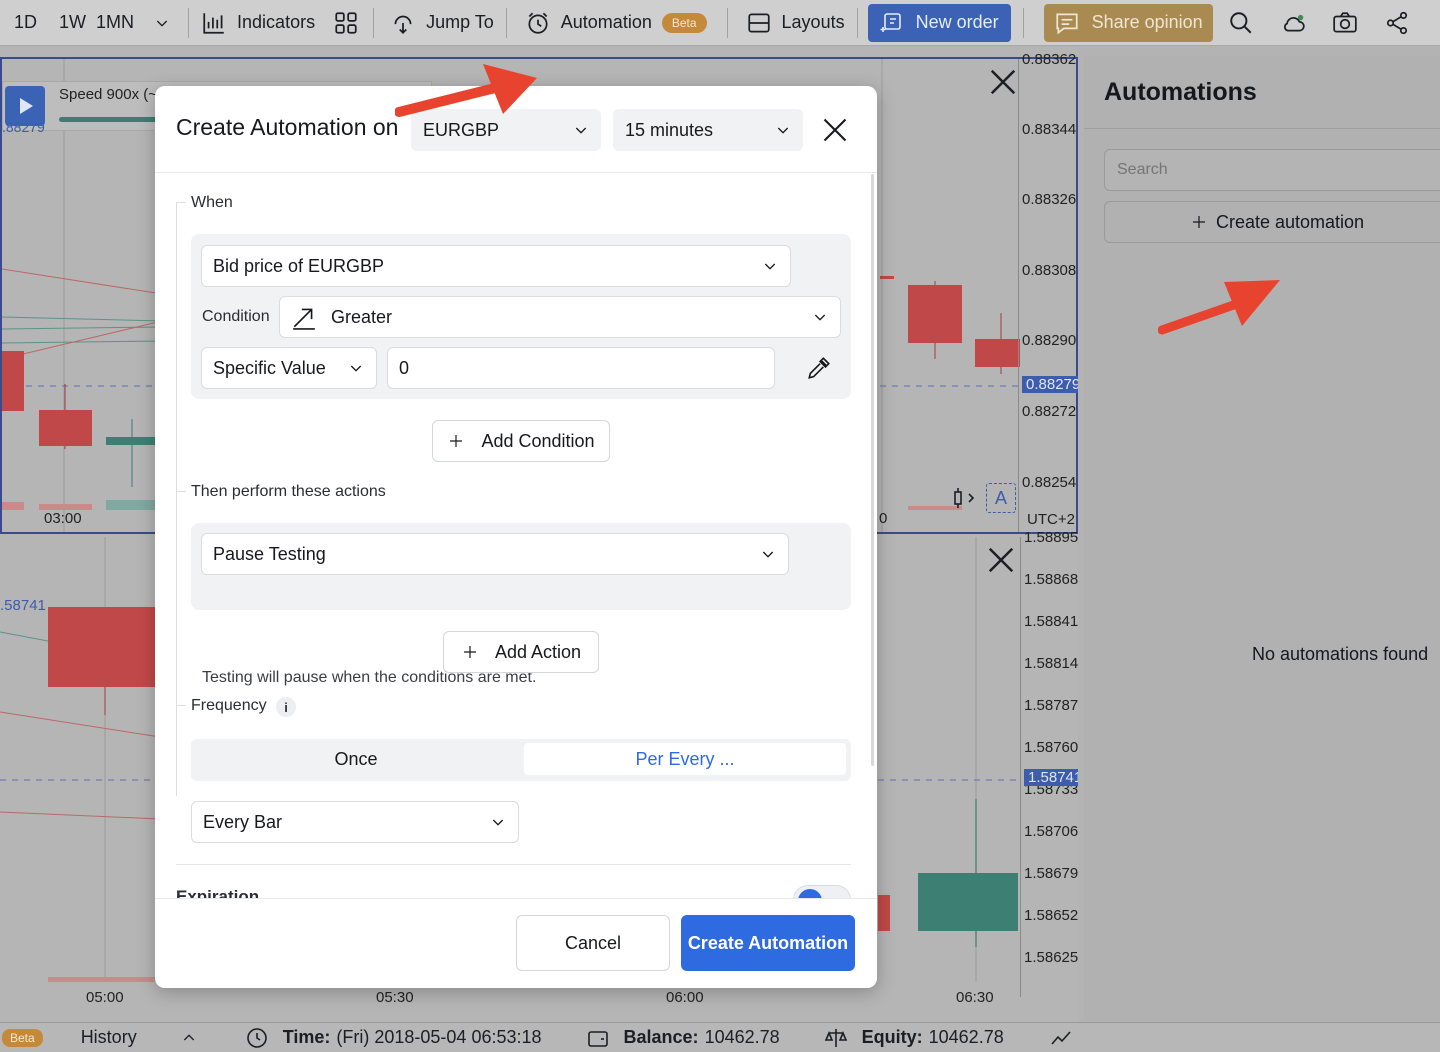 This screenshot has width=1440, height=1052. What do you see at coordinates (598, 1038) in the screenshot?
I see `wallet-icon` at bounding box center [598, 1038].